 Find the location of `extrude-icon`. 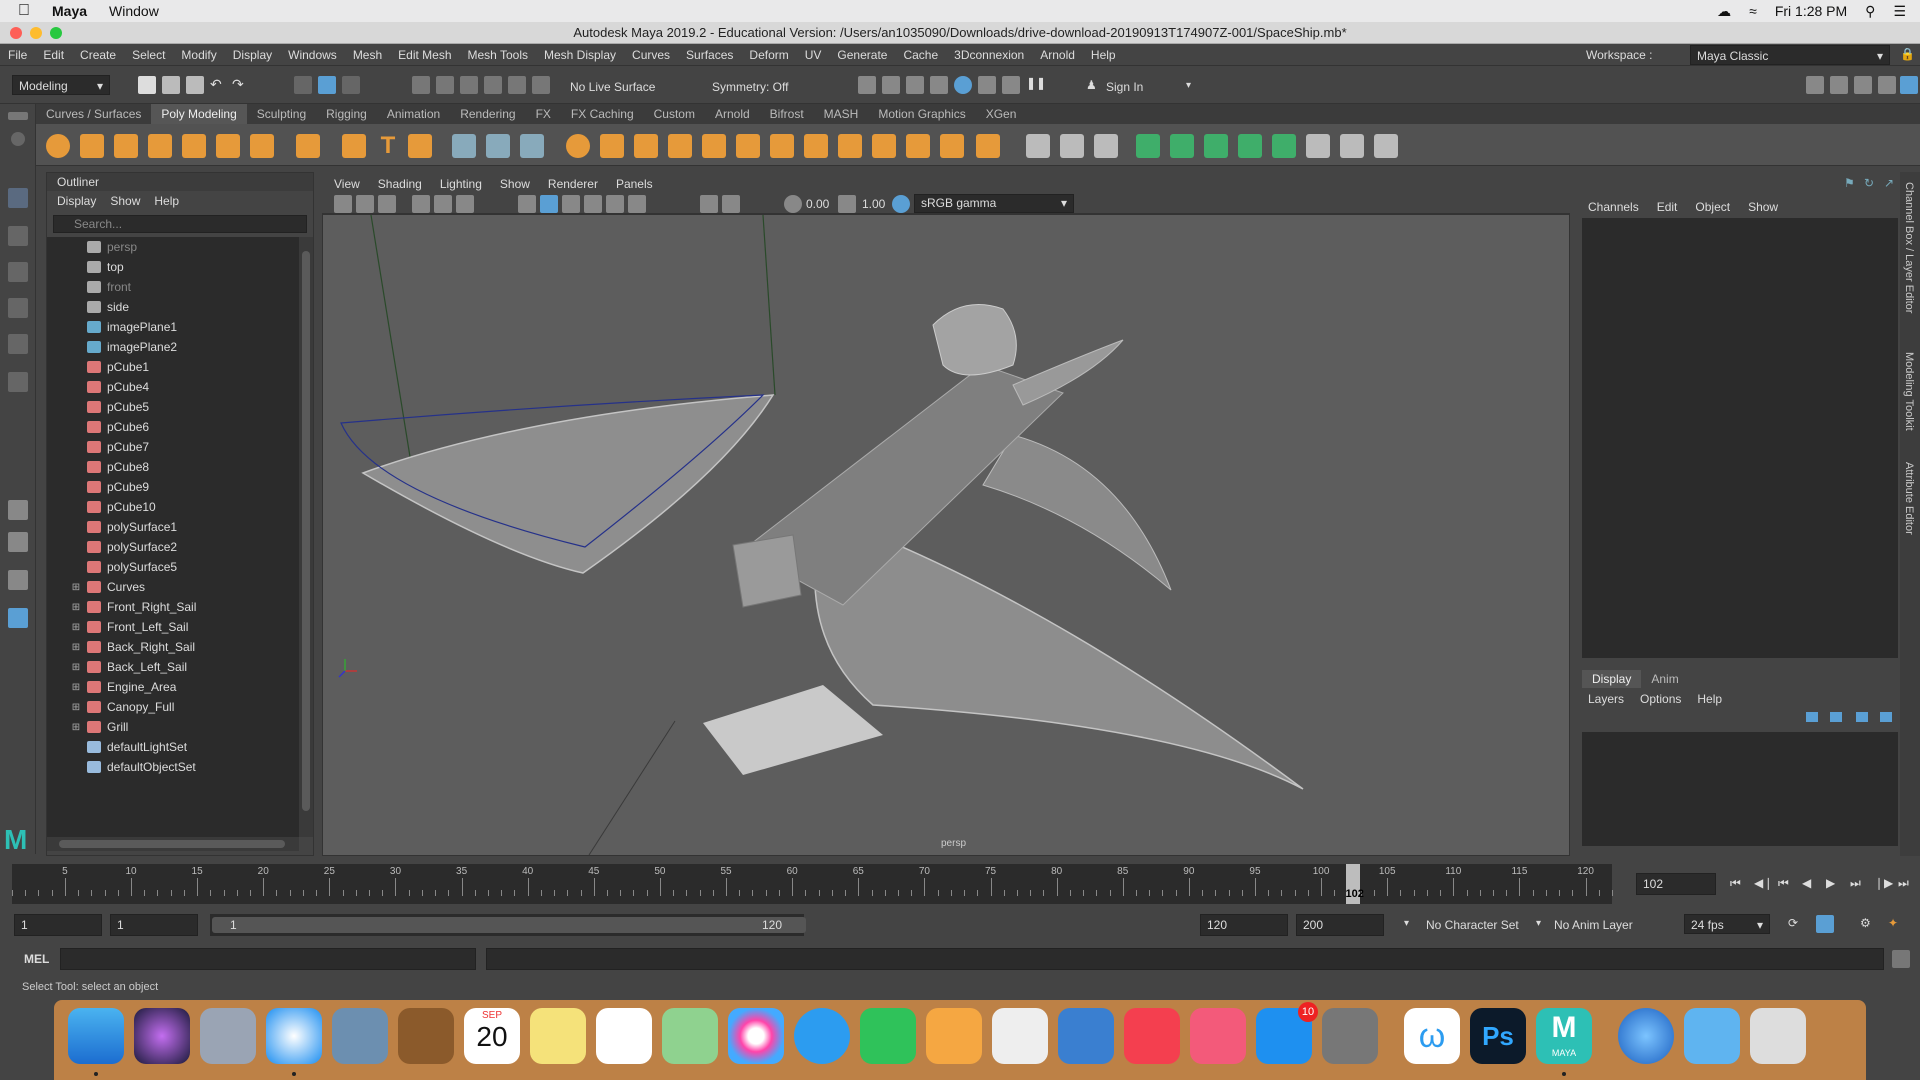

extrude-icon is located at coordinates (612, 146).